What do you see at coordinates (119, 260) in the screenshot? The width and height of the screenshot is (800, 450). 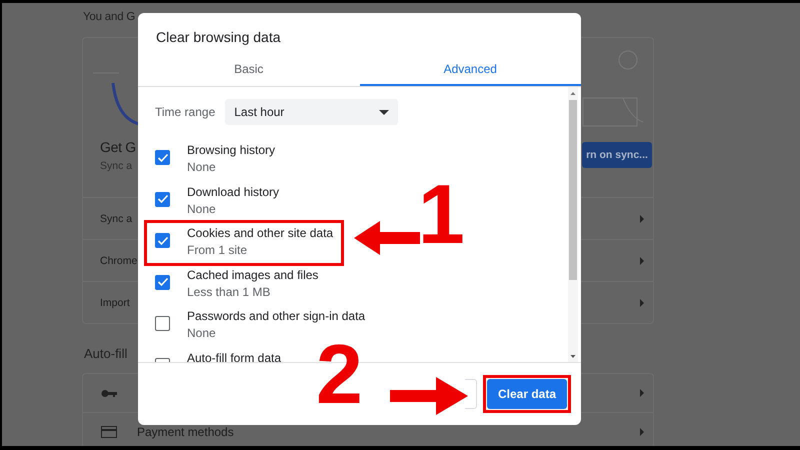 I see `settings-row-label: Chrome` at bounding box center [119, 260].